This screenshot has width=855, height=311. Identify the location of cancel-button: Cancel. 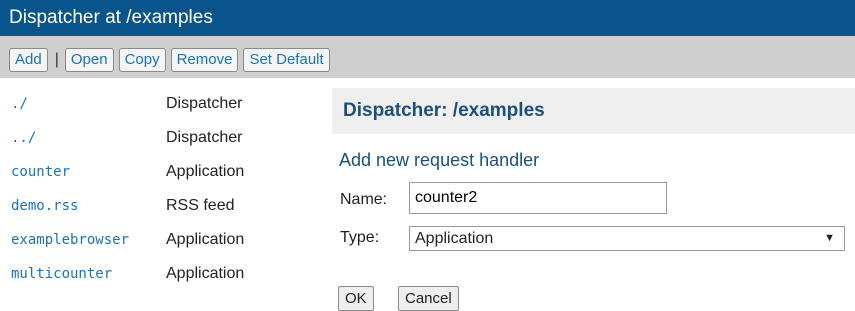
(428, 298).